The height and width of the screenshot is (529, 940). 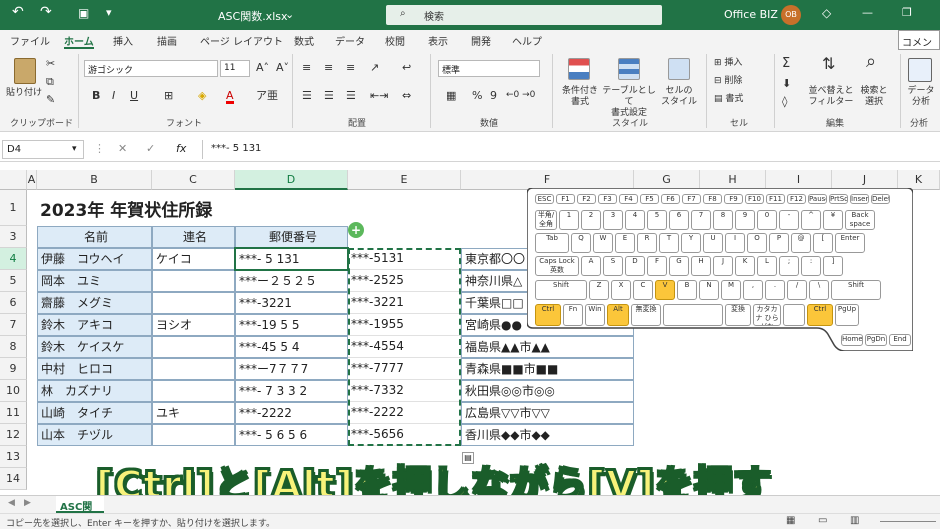 I want to click on tab-review: 校閲, so click(x=395, y=40).